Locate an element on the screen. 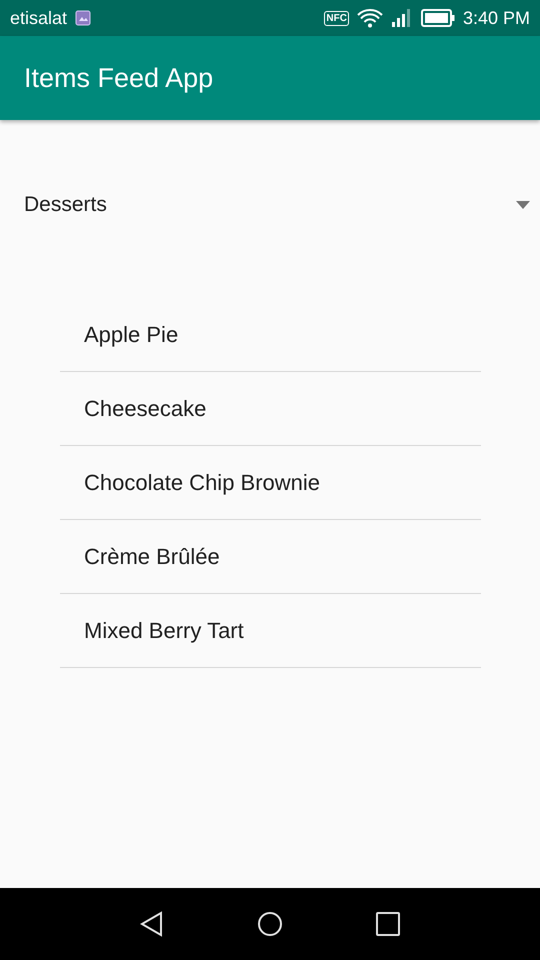 The height and width of the screenshot is (960, 540). recents-icon is located at coordinates (388, 924).